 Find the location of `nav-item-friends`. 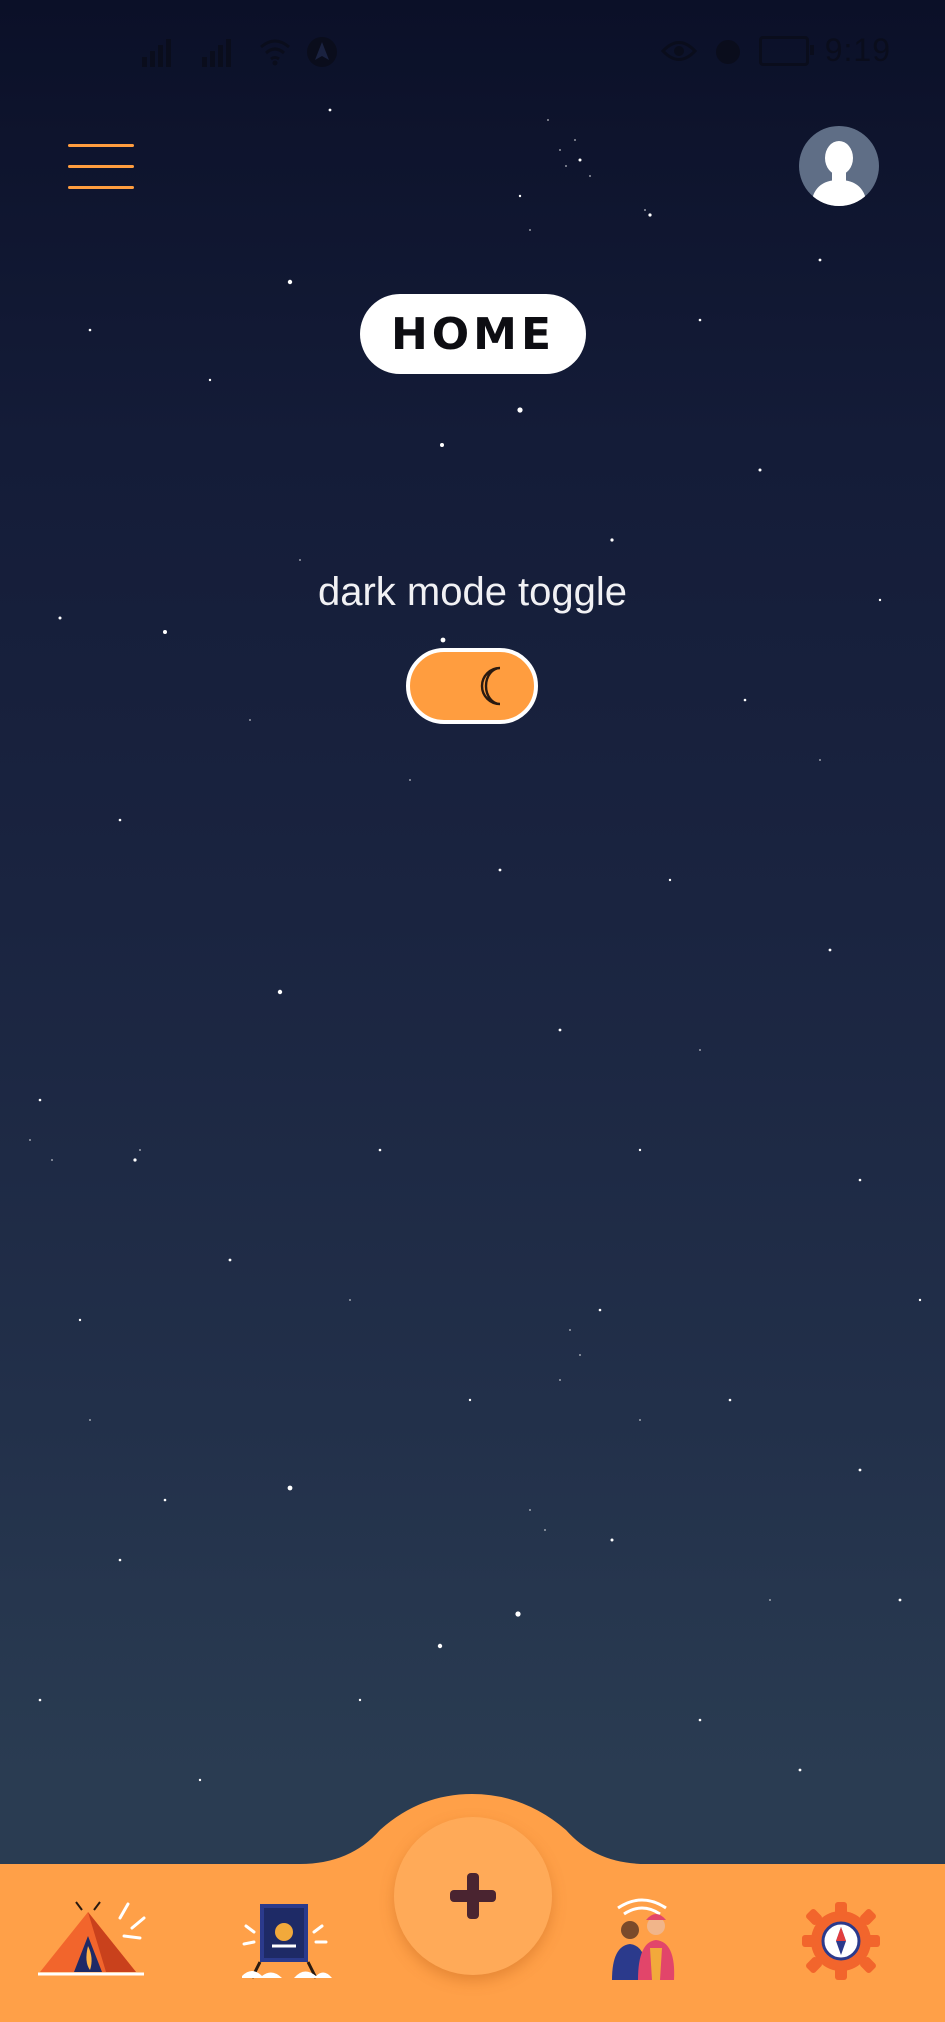

nav-item-friends is located at coordinates (645, 1941).